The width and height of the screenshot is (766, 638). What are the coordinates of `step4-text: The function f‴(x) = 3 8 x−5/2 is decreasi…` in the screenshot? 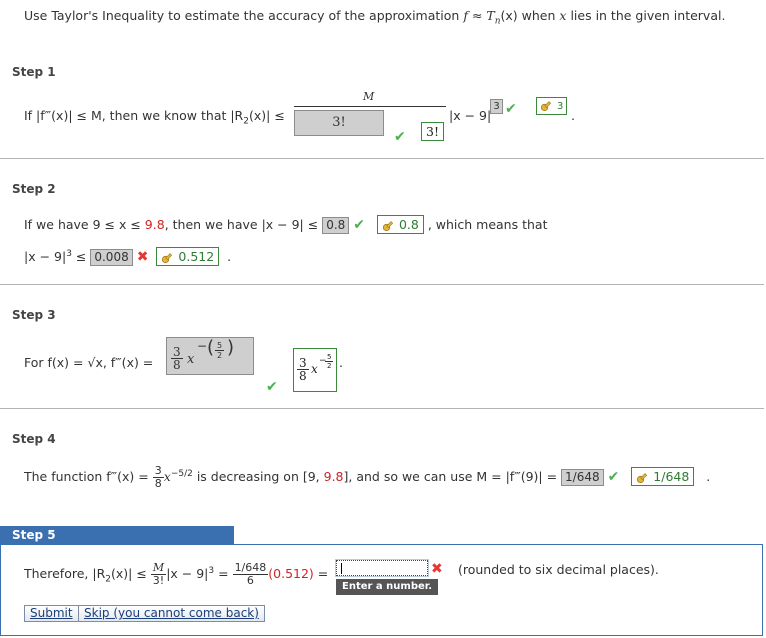 It's located at (367, 477).